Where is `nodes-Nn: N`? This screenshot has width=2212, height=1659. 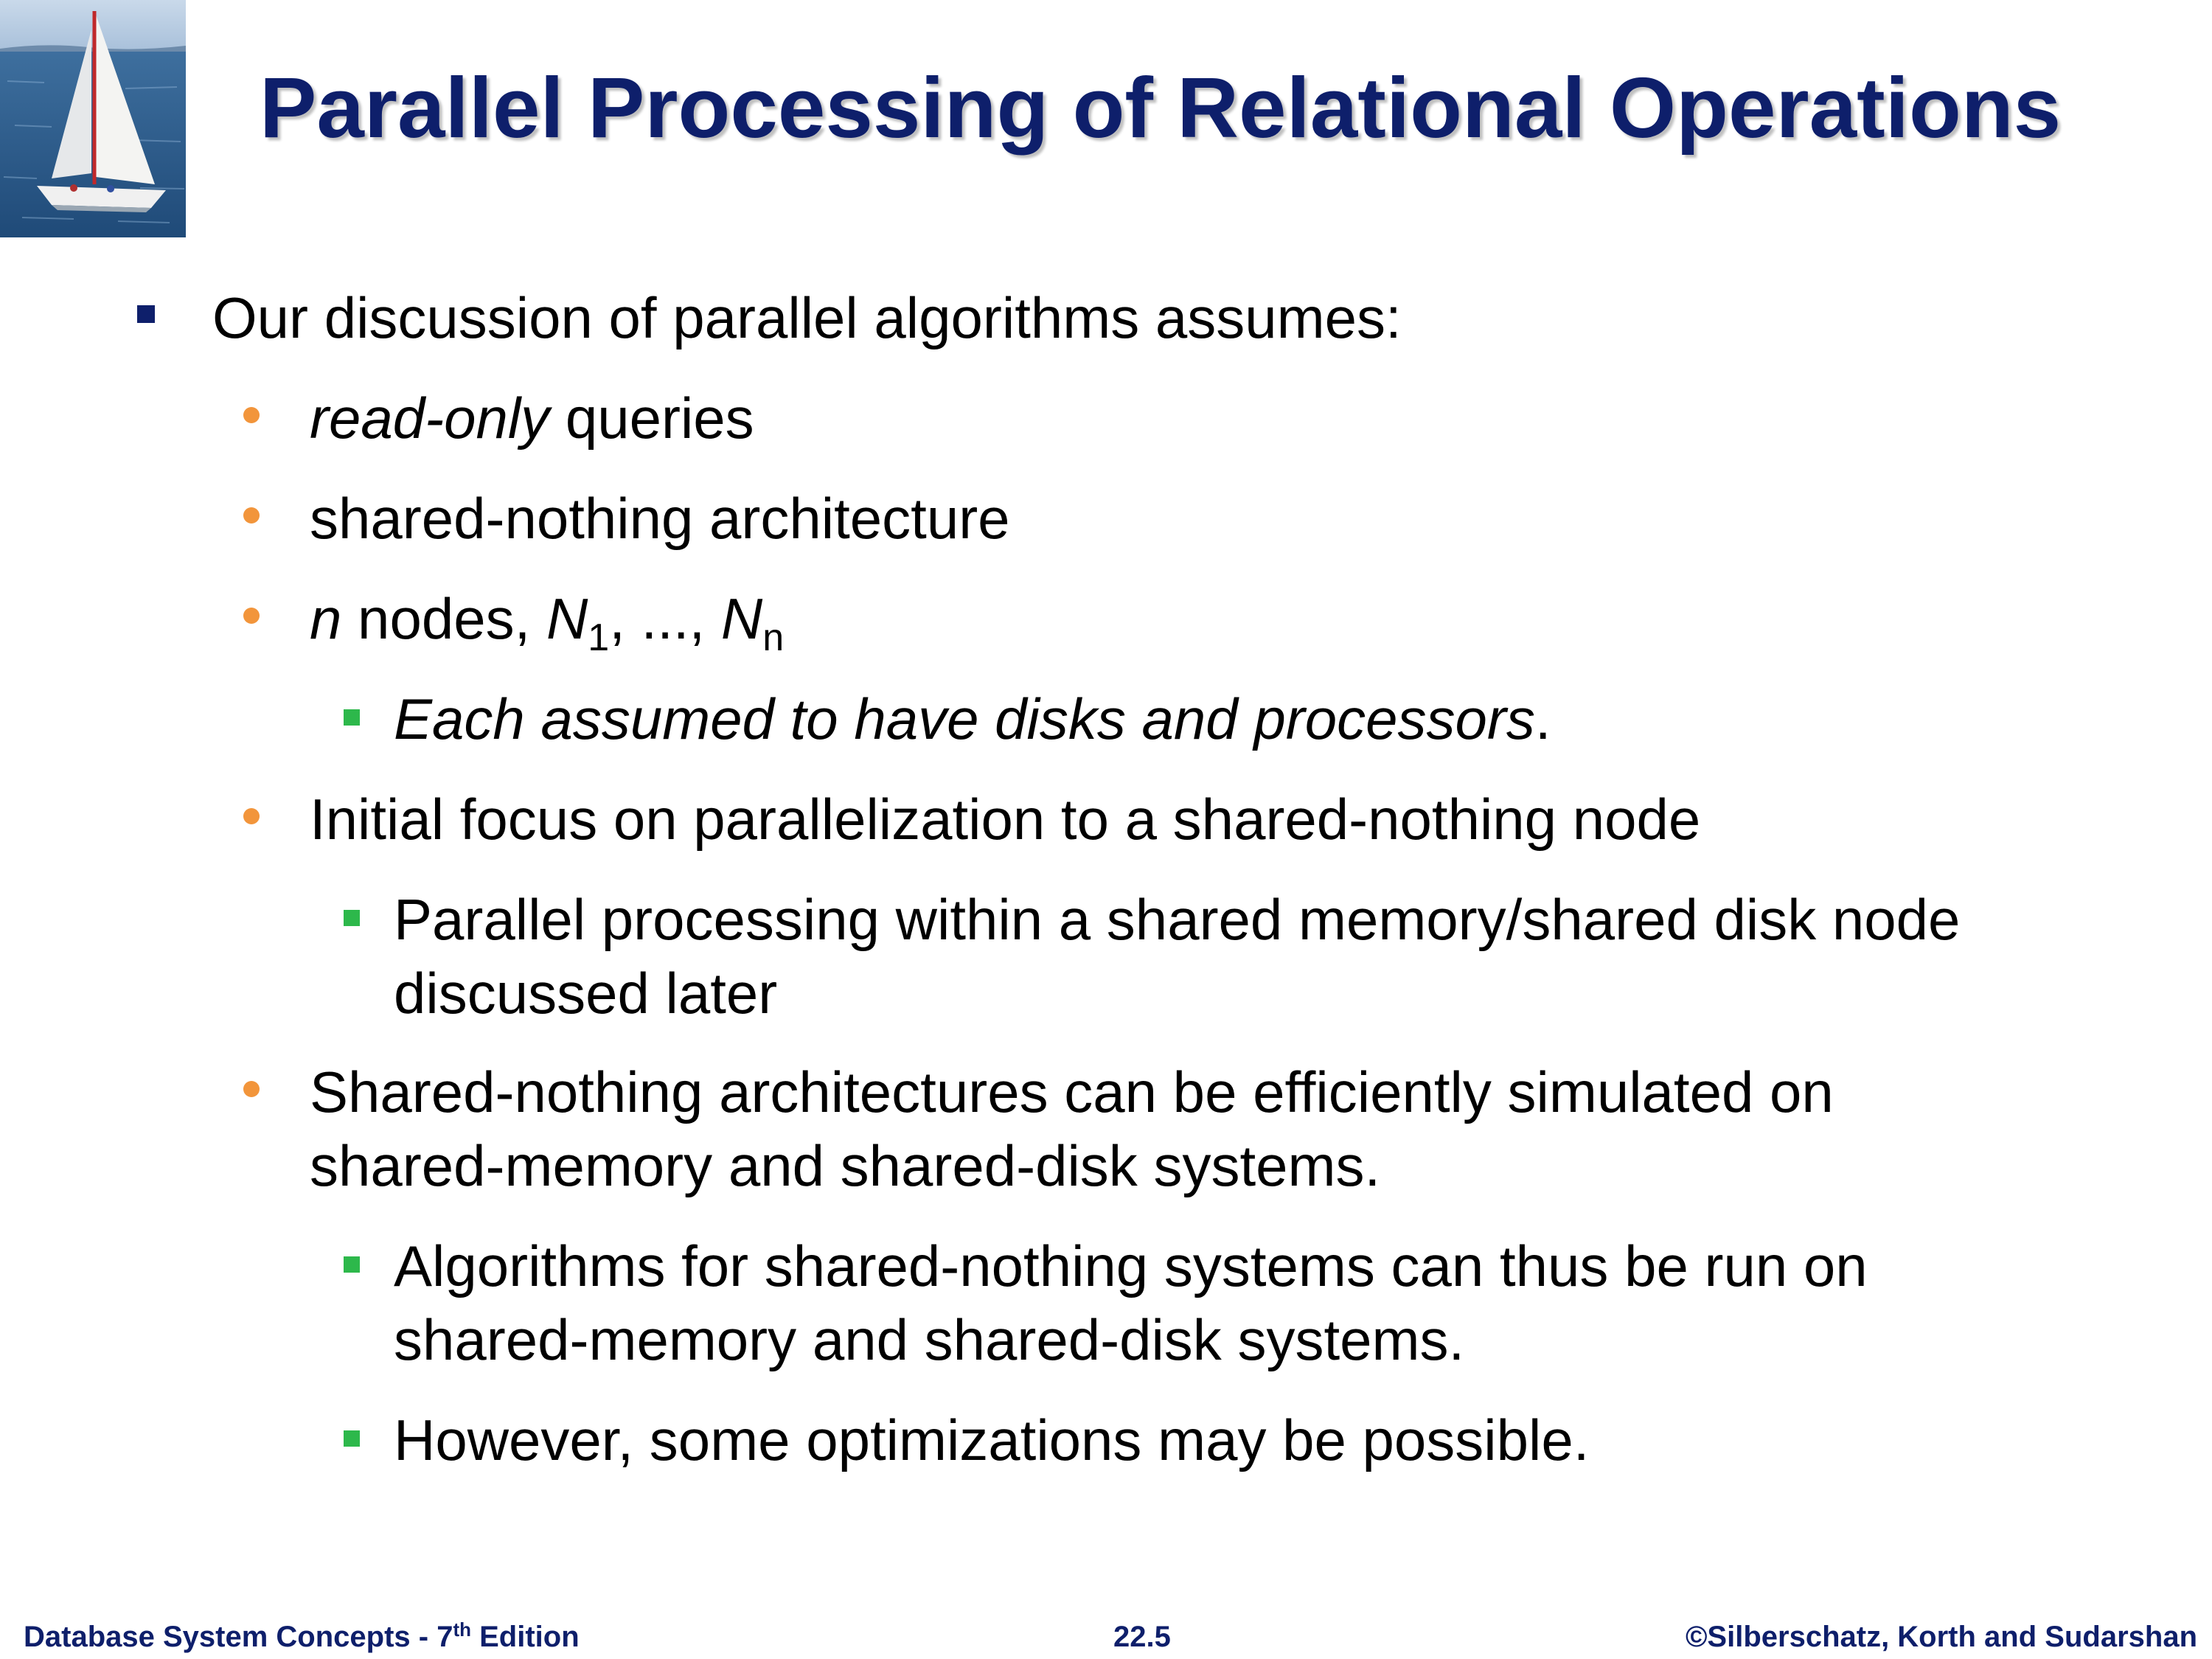 nodes-Nn: N is located at coordinates (741, 618).